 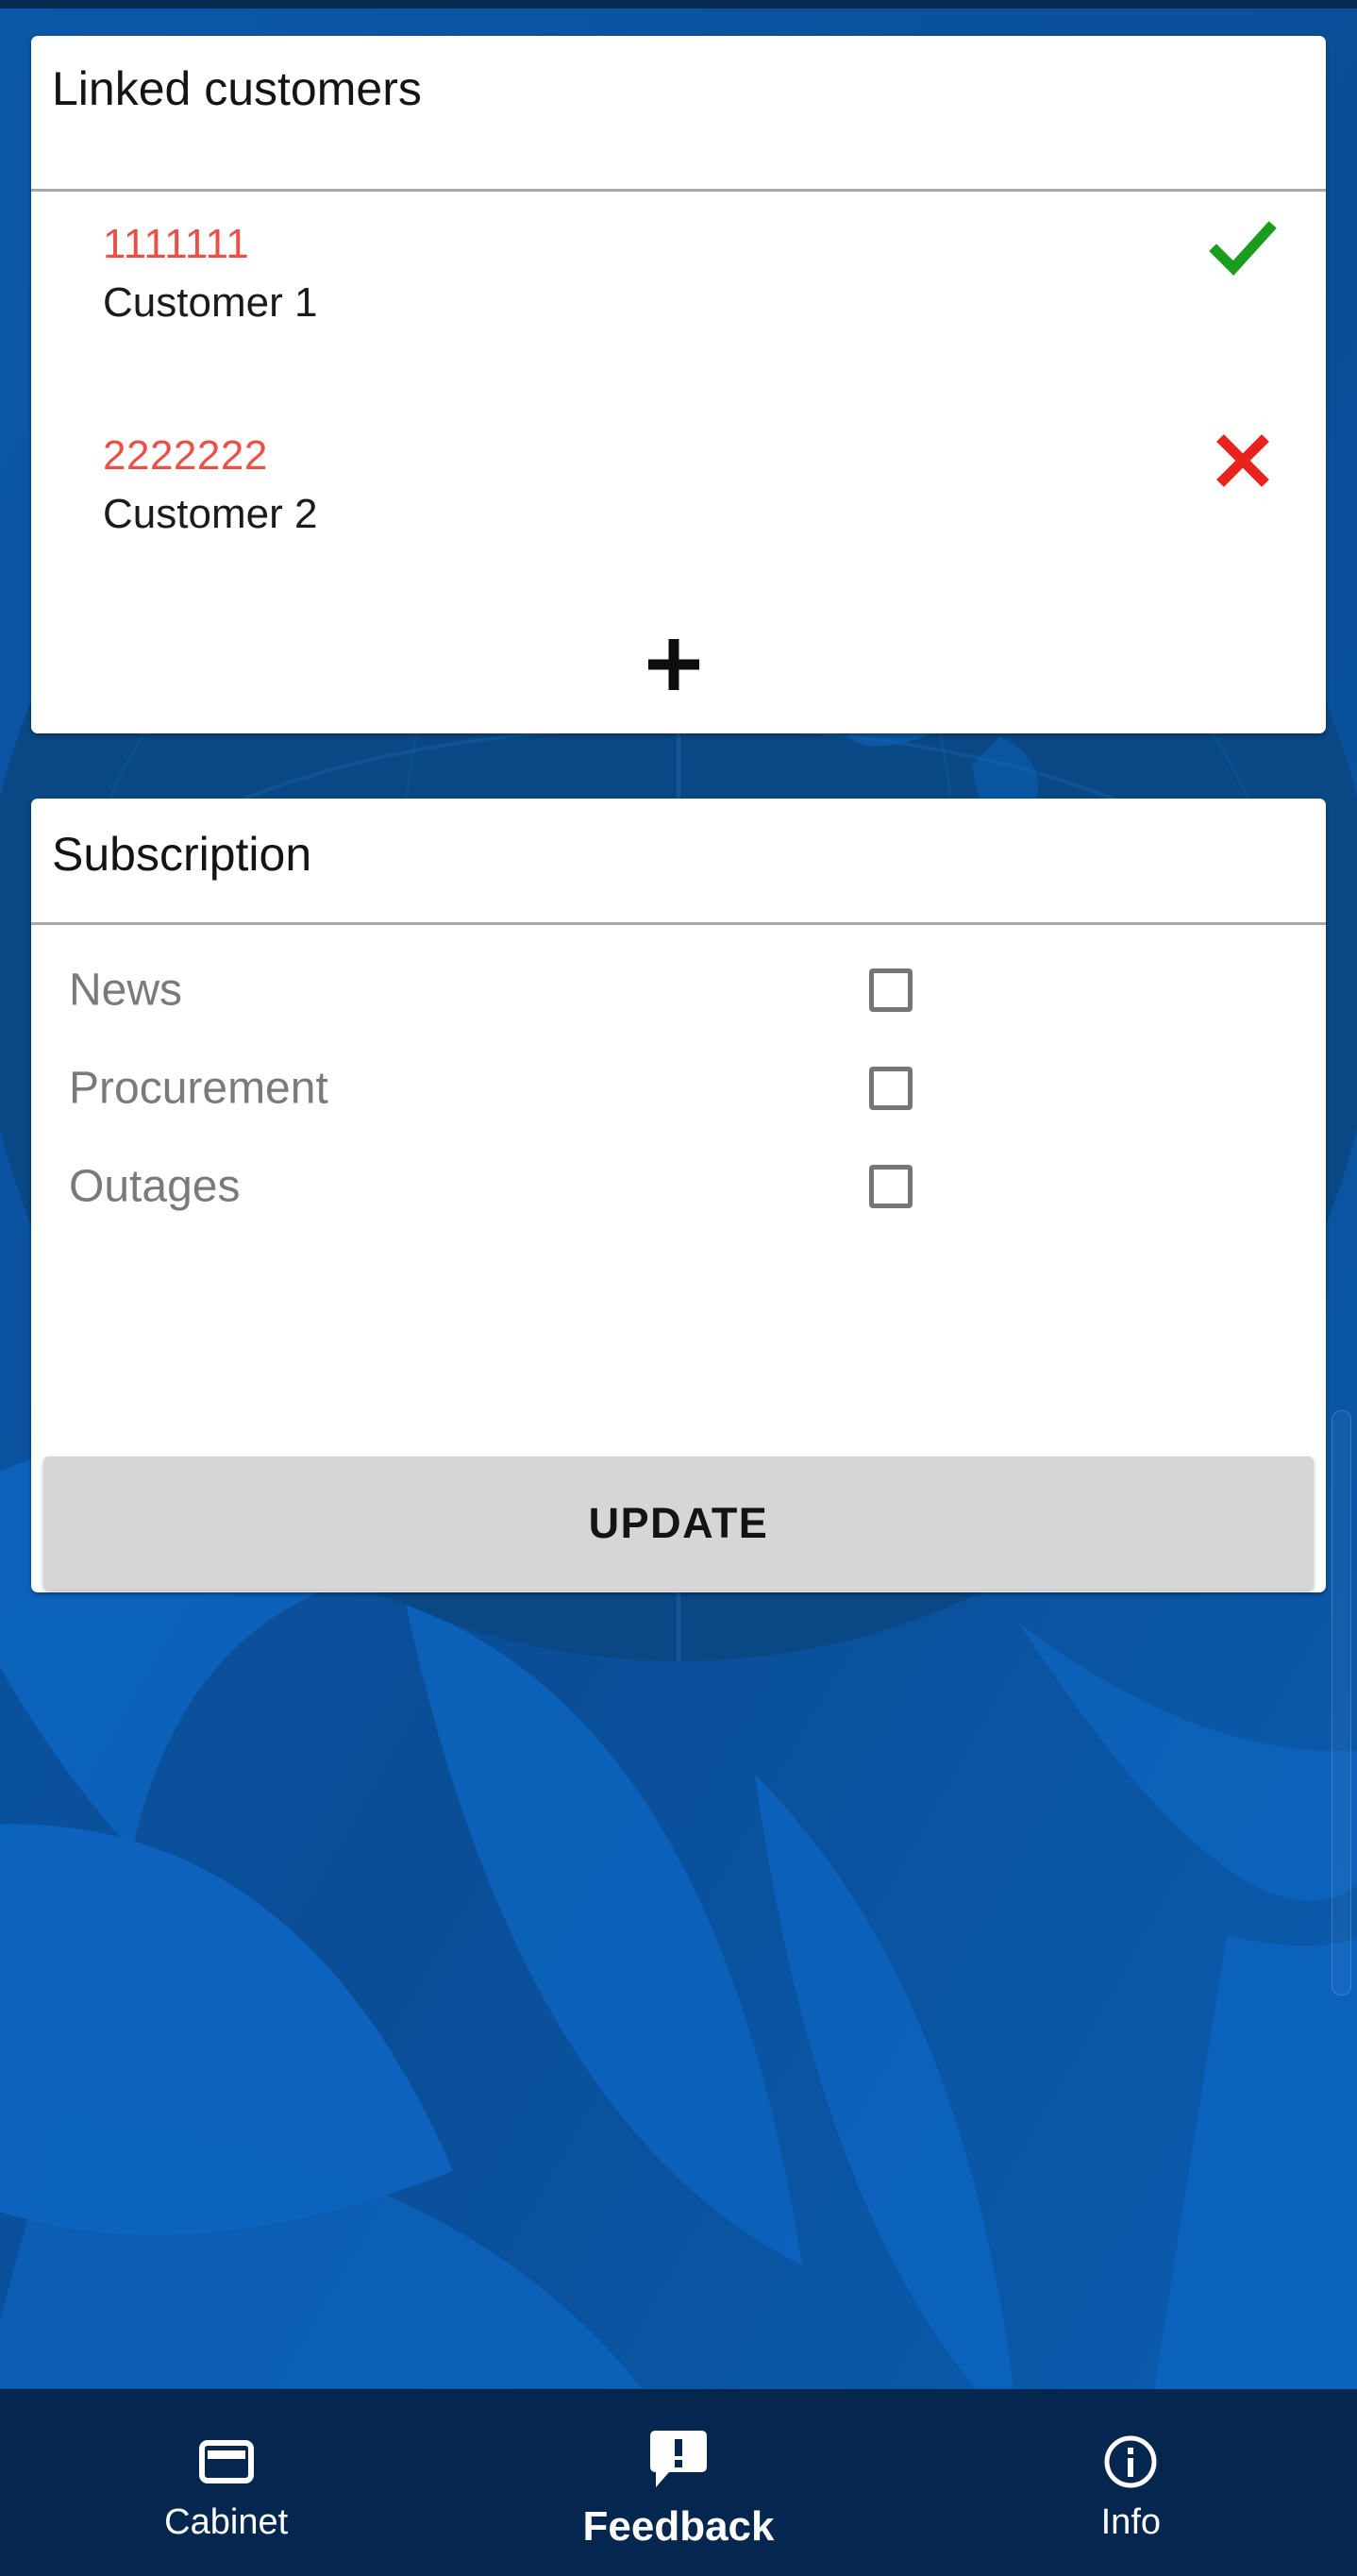 I want to click on nav-item-cabinet: Cabinet, so click(x=226, y=2483).